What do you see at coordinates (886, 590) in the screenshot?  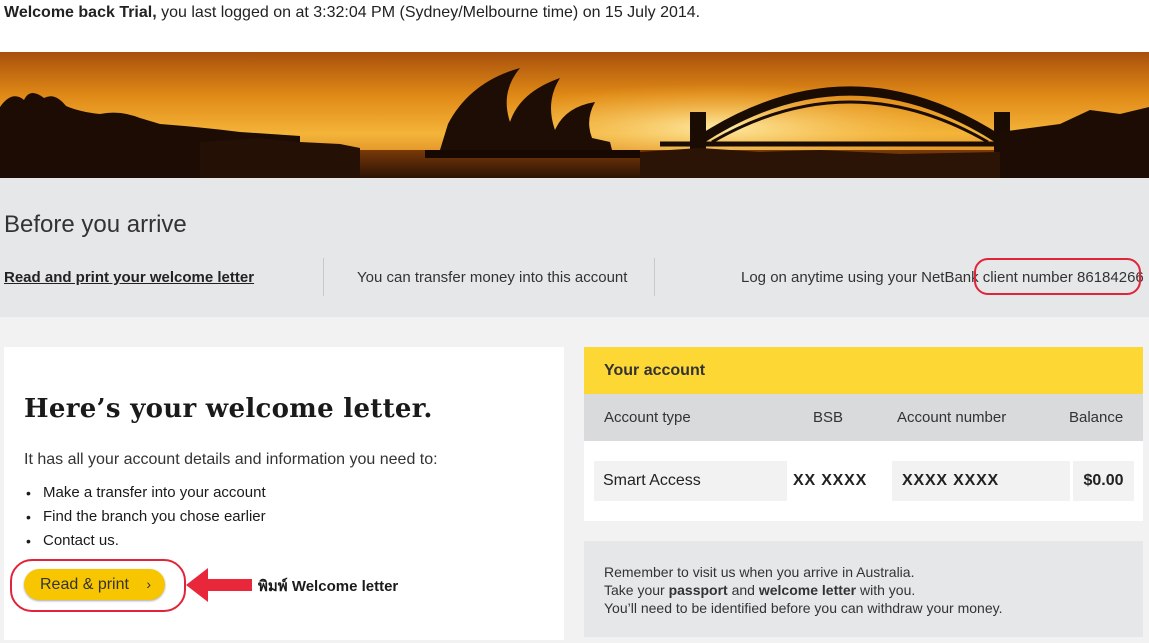 I see `reminder-text: with you.` at bounding box center [886, 590].